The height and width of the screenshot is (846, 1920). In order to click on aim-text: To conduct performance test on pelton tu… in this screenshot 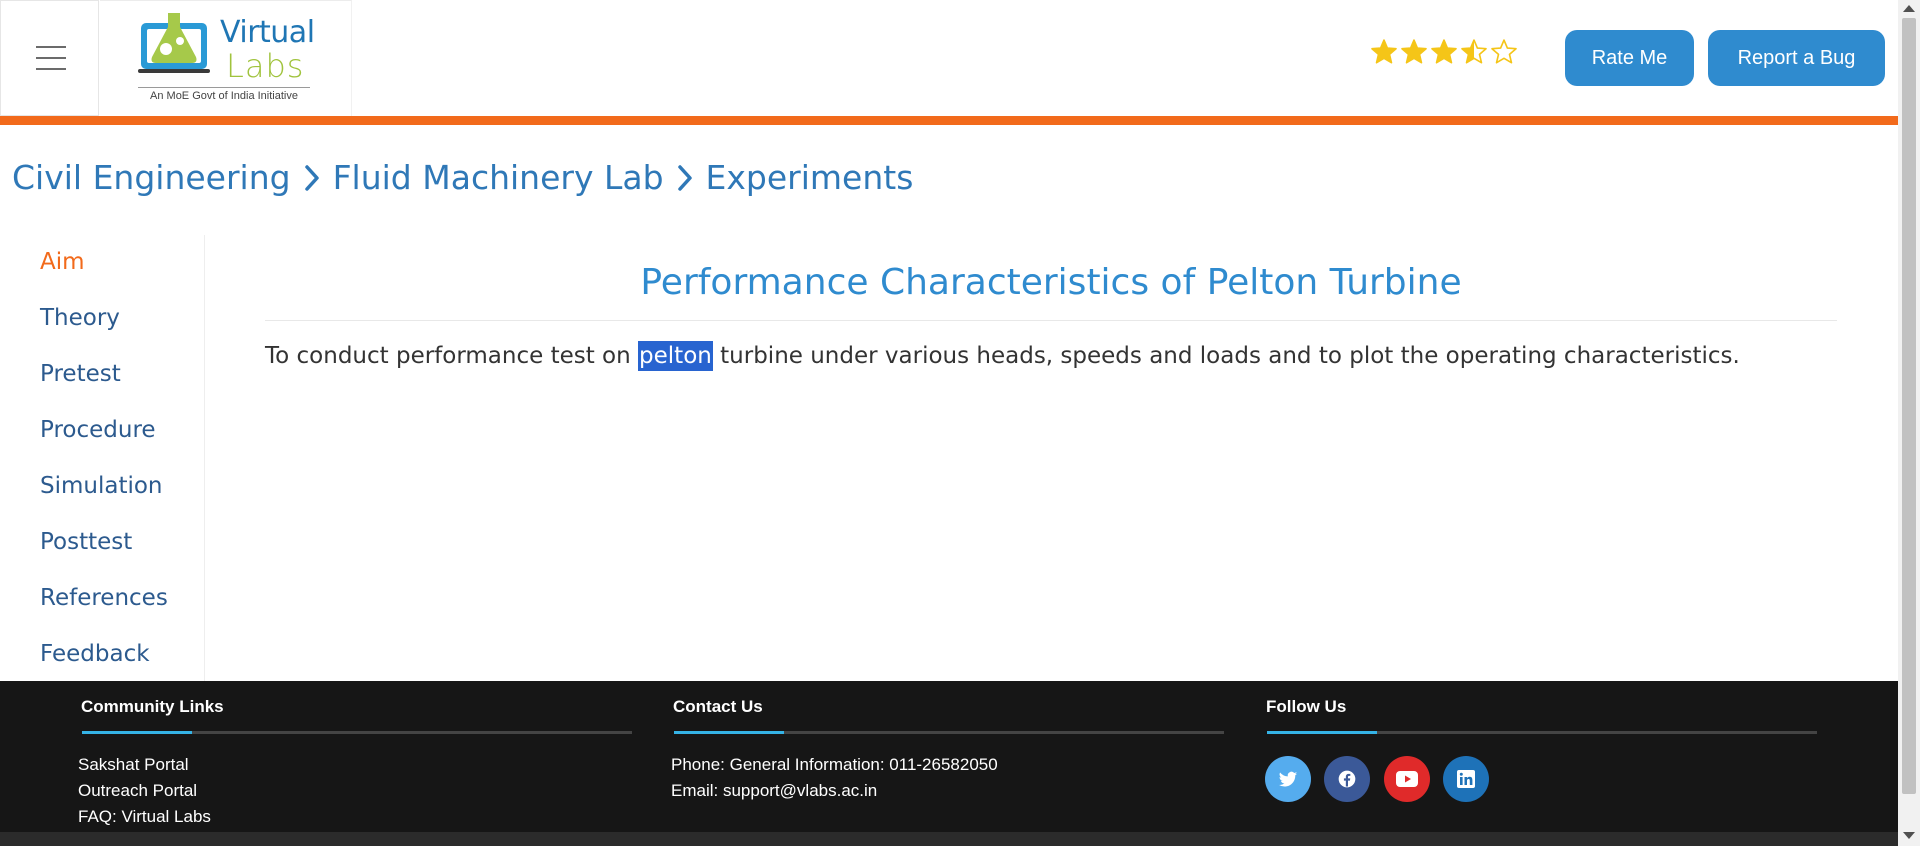, I will do `click(1002, 356)`.